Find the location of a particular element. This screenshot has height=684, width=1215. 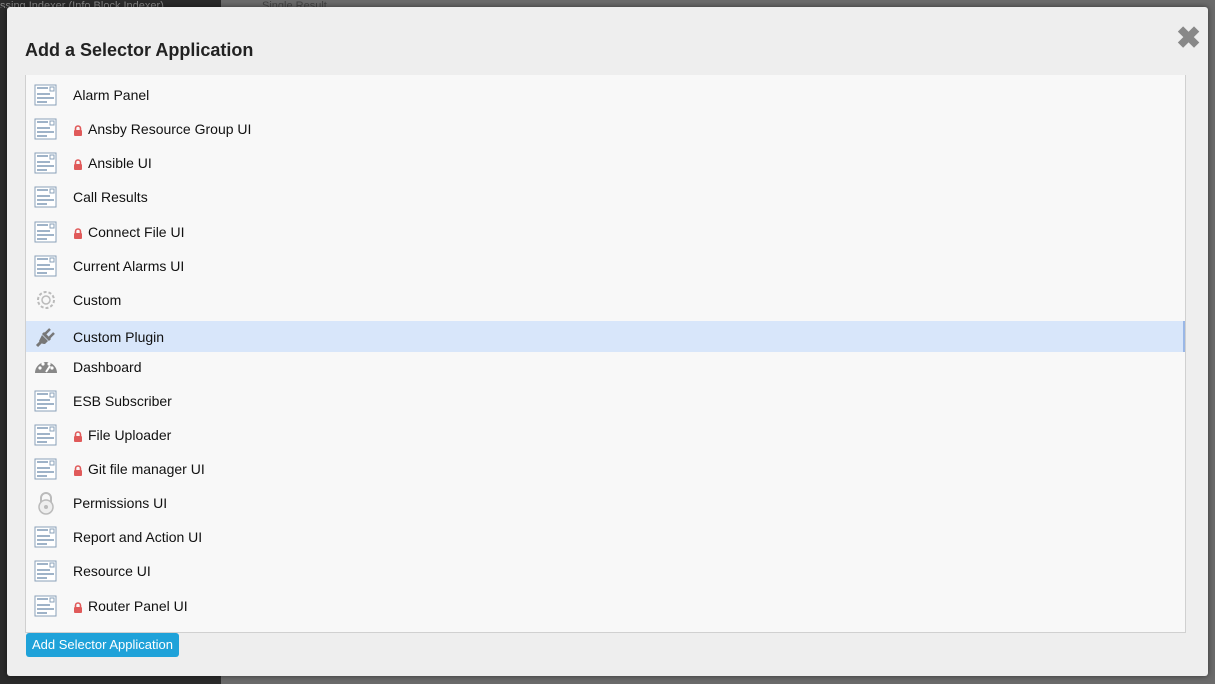

list-item: Git file manager UI is located at coordinates (604, 468).